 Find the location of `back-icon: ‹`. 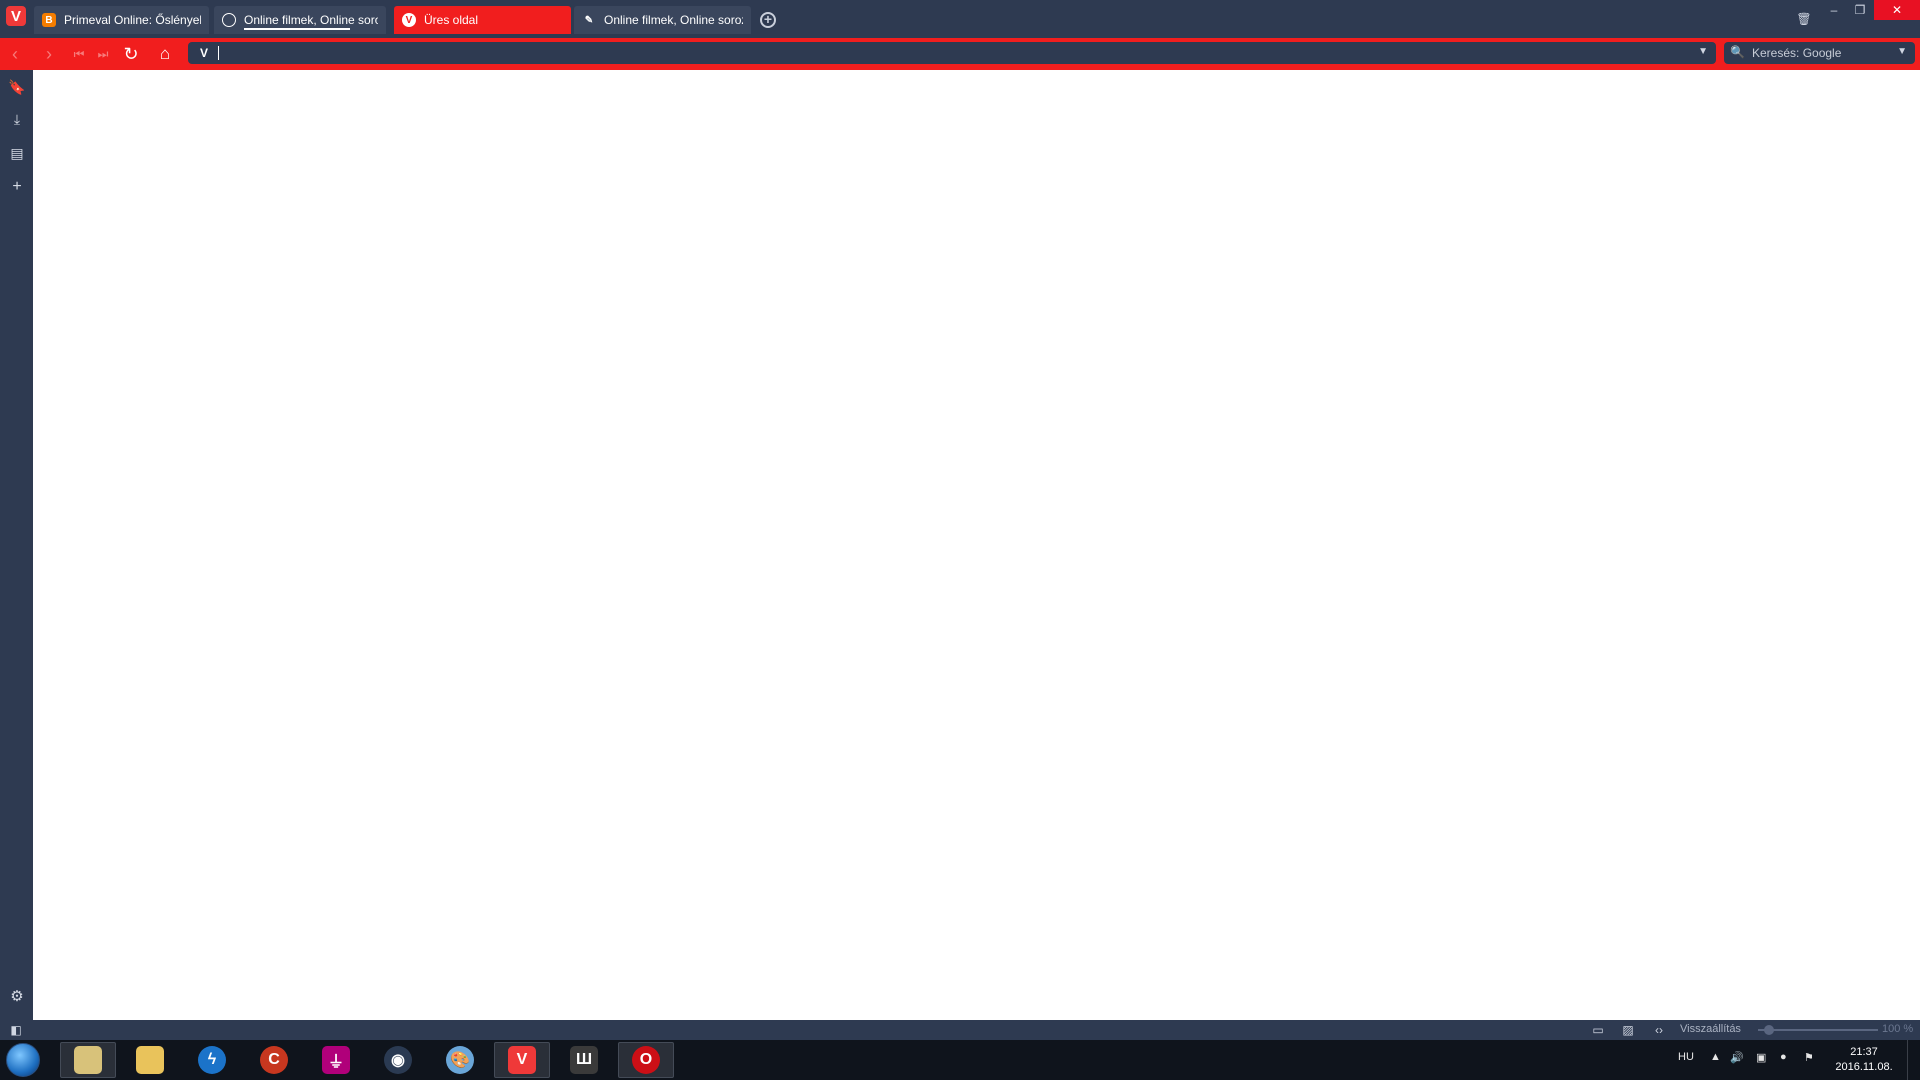

back-icon: ‹ is located at coordinates (15, 54).